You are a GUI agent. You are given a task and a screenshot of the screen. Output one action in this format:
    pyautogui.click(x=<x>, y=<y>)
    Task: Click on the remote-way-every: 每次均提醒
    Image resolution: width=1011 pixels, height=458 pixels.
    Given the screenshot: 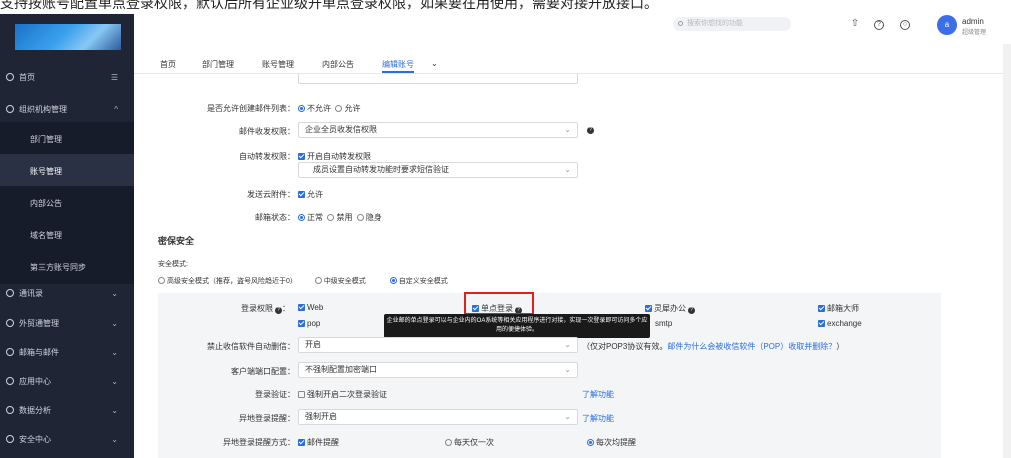 What is the action you would take?
    pyautogui.click(x=611, y=442)
    